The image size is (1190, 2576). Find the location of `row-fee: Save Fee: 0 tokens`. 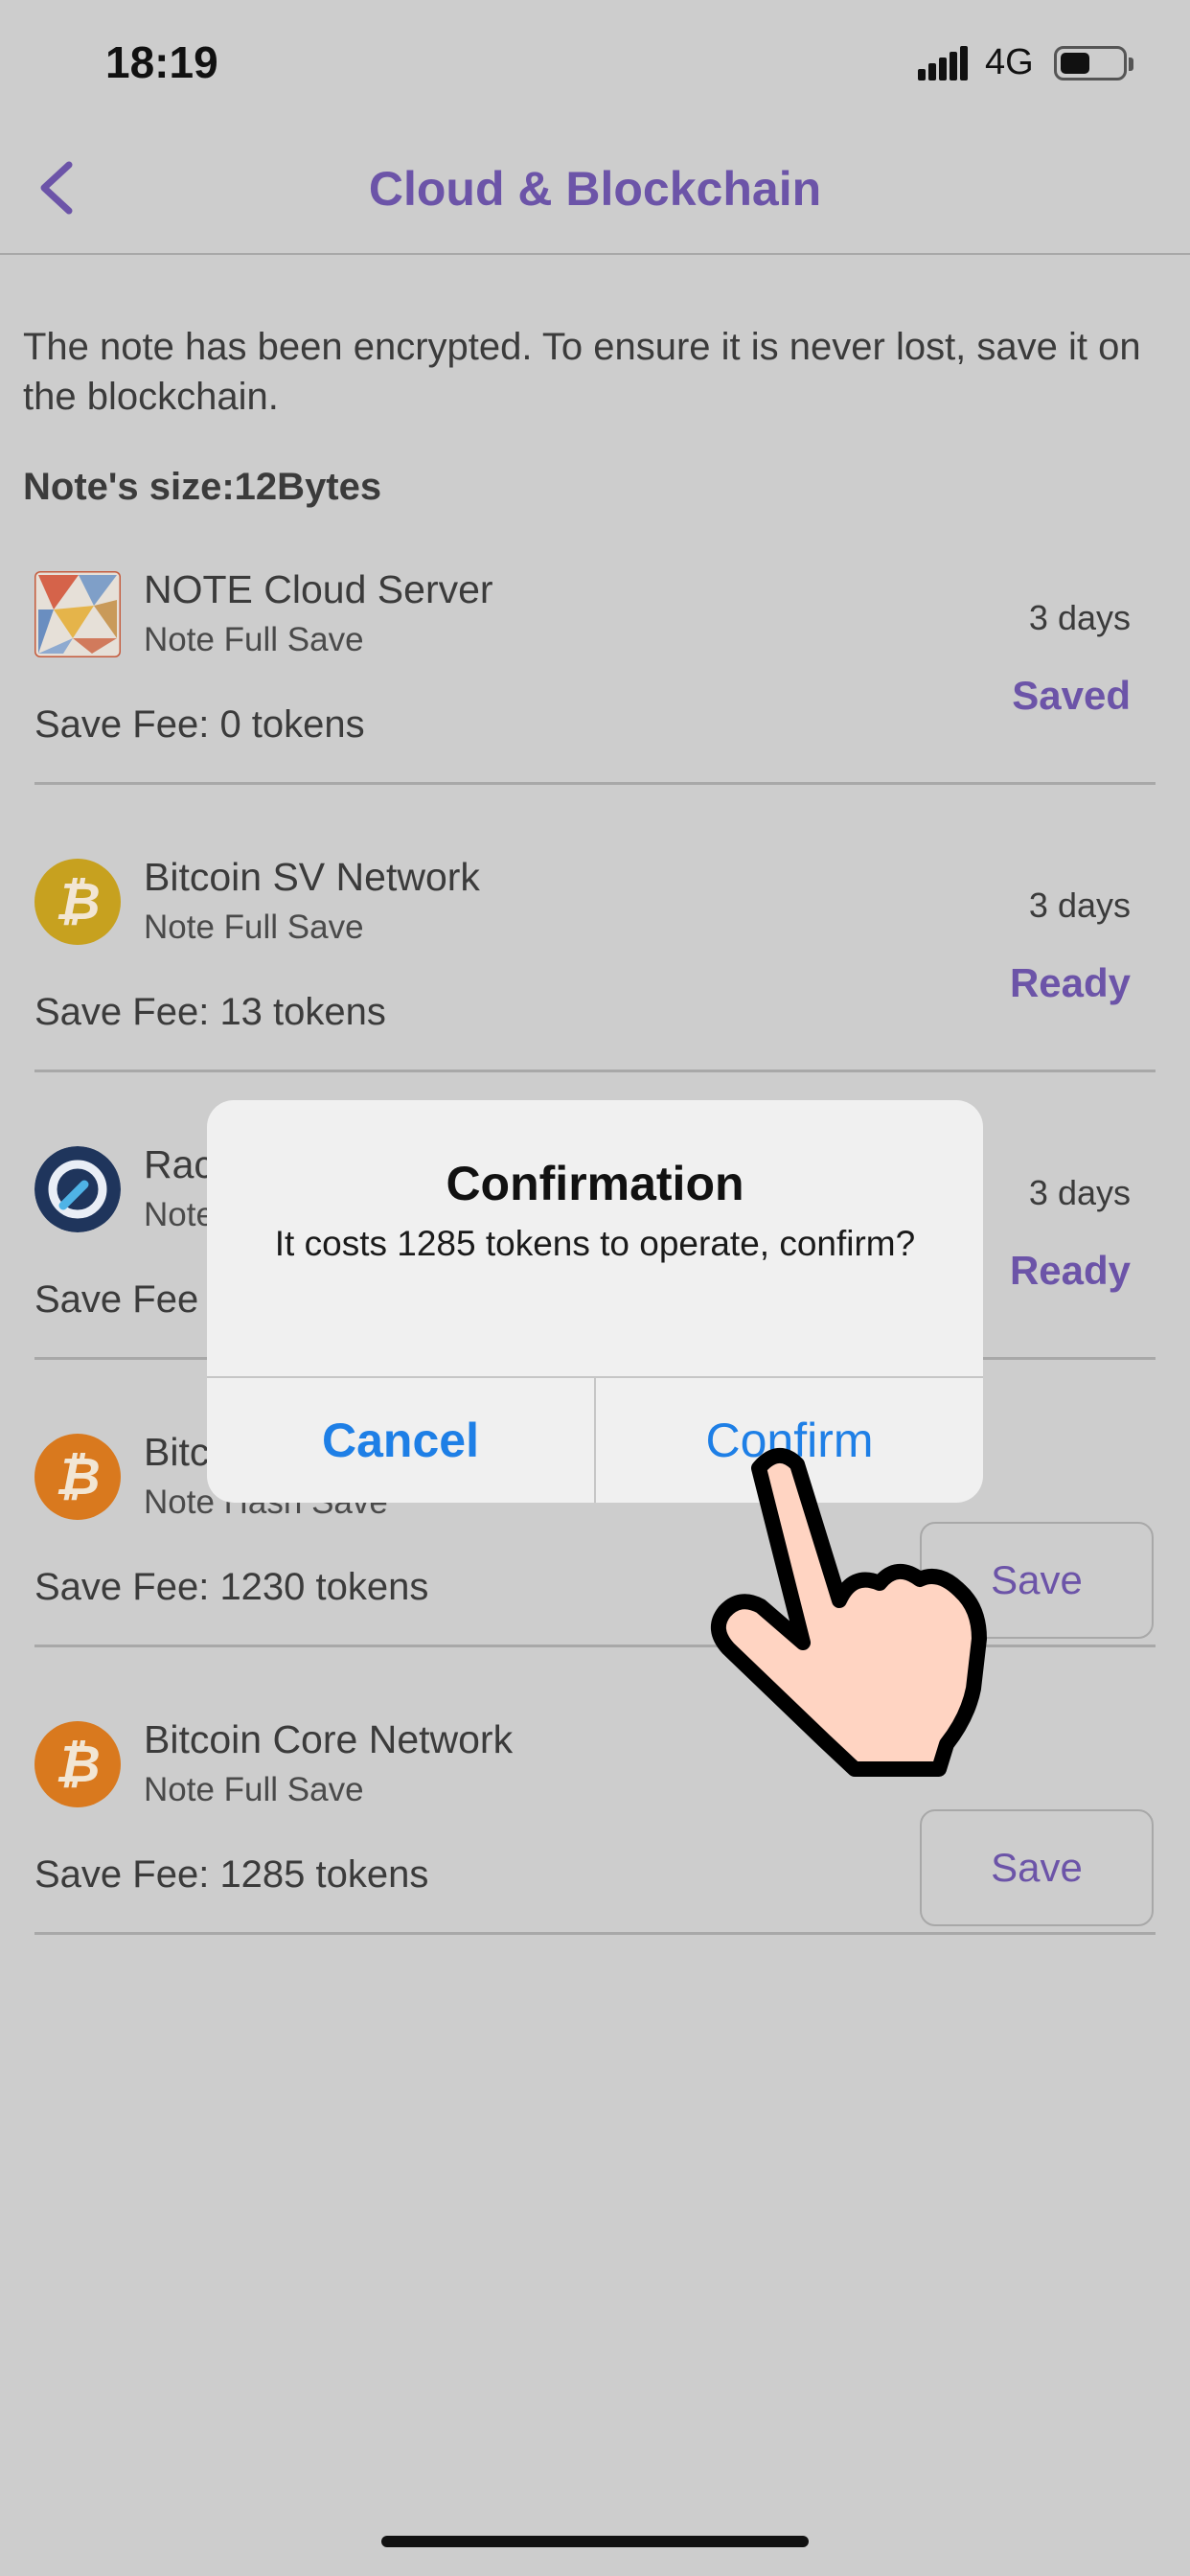

row-fee: Save Fee: 0 tokens is located at coordinates (199, 724).